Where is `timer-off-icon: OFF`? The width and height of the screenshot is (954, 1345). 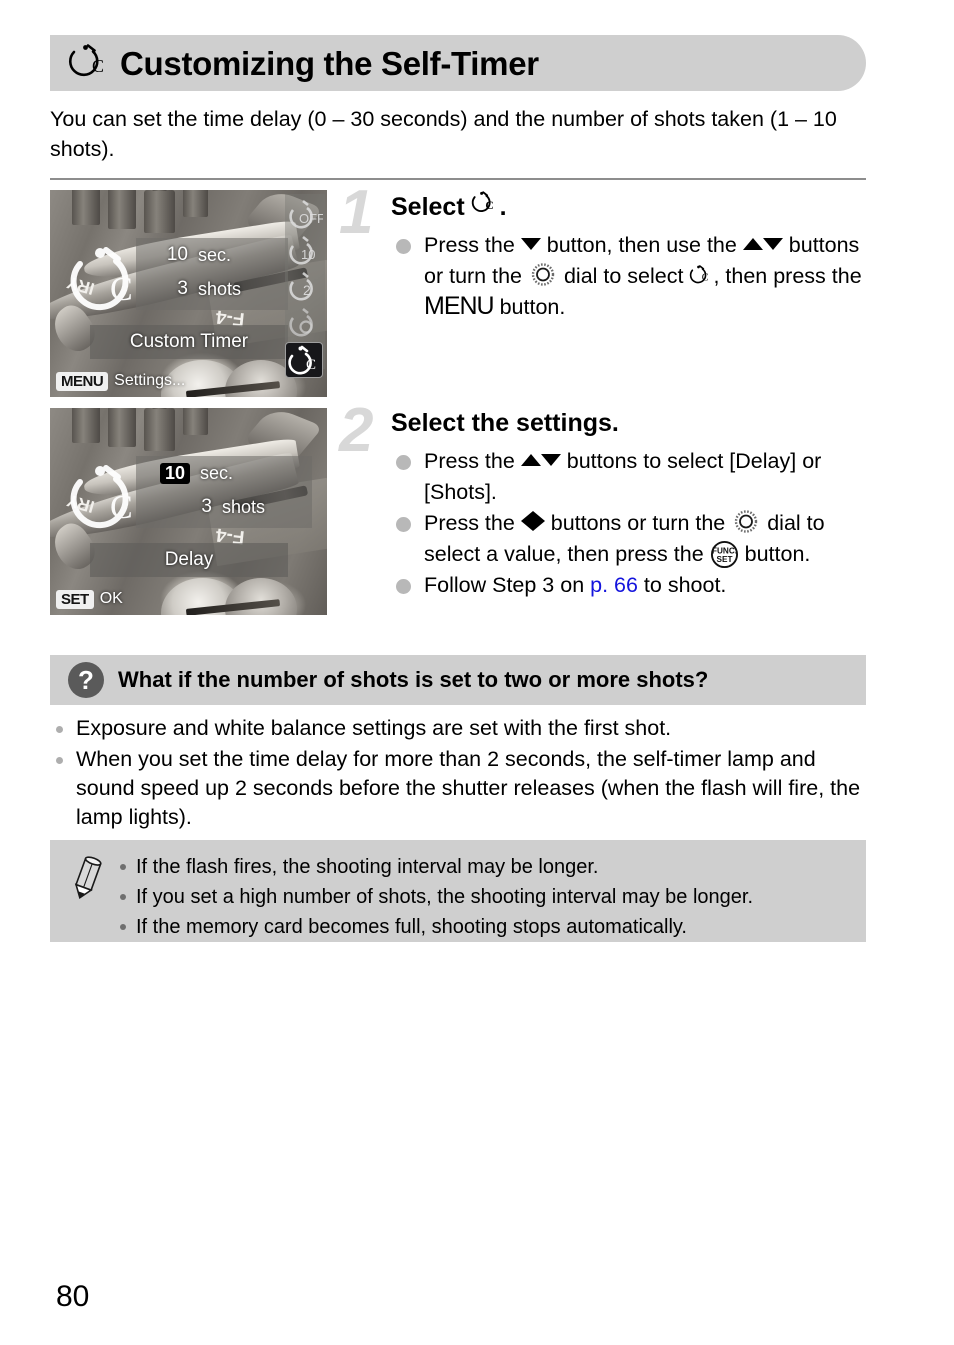 timer-off-icon: OFF is located at coordinates (306, 215).